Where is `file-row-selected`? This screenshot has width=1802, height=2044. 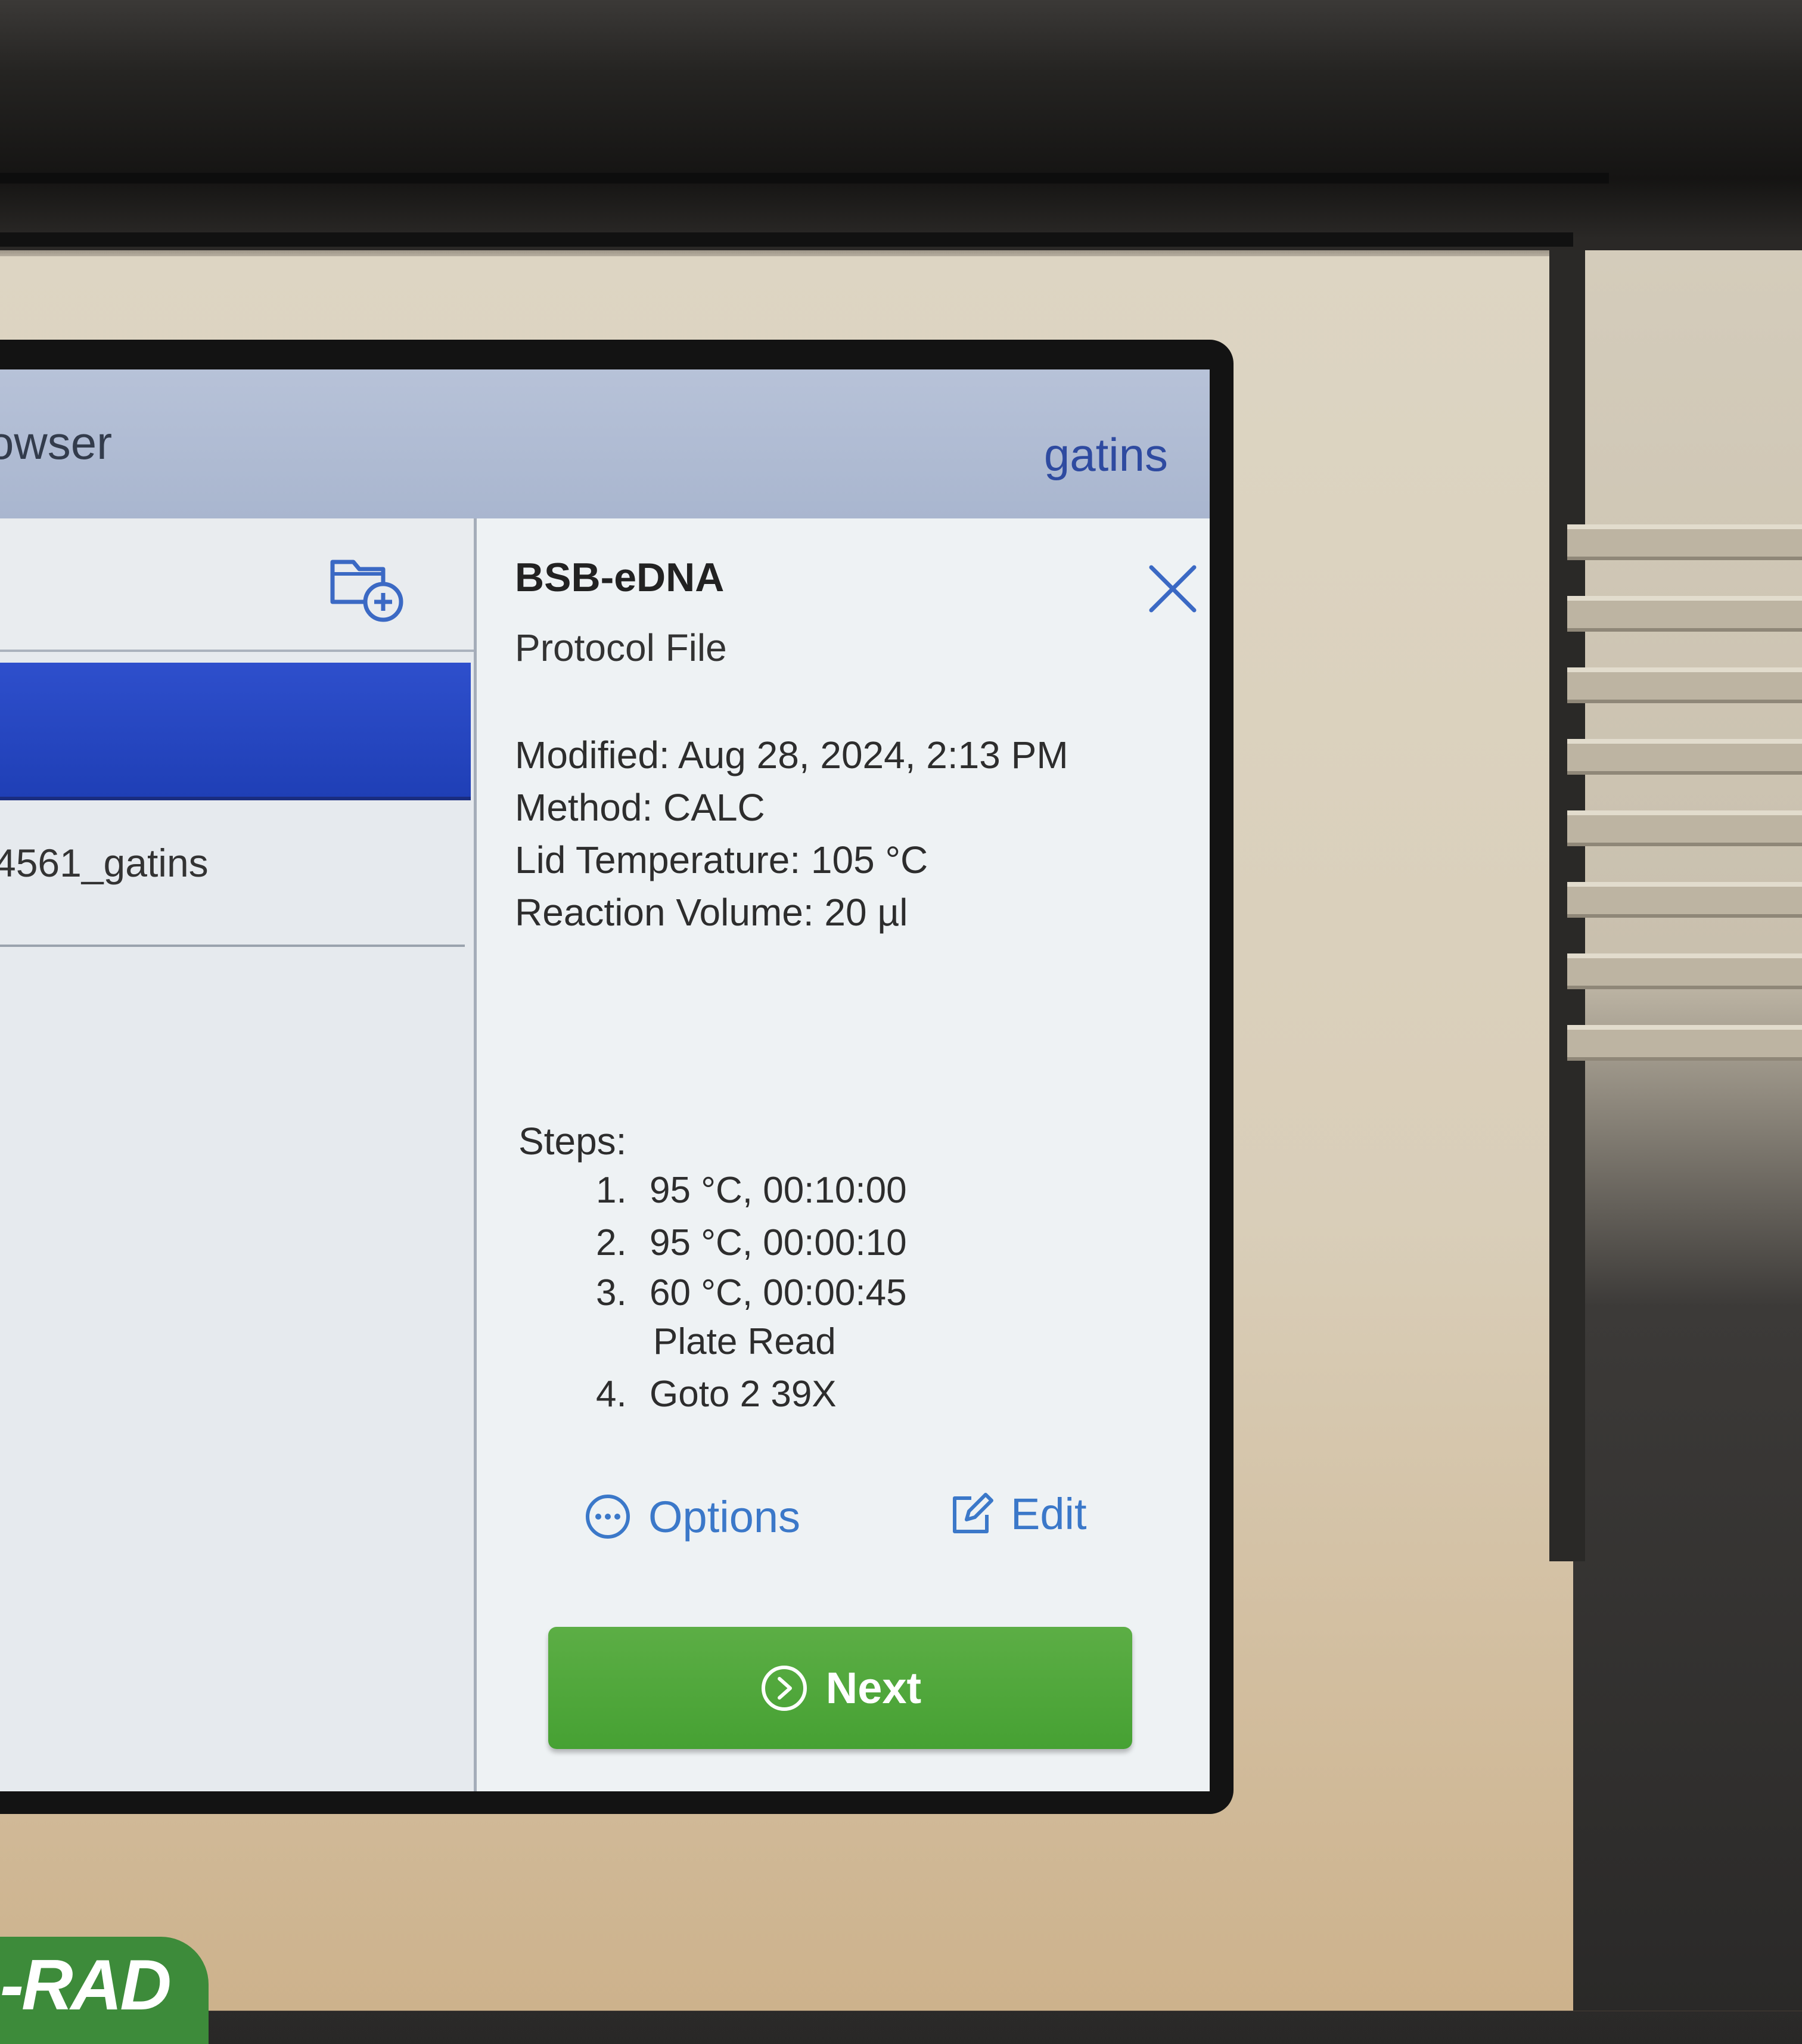
file-row-selected is located at coordinates (236, 731).